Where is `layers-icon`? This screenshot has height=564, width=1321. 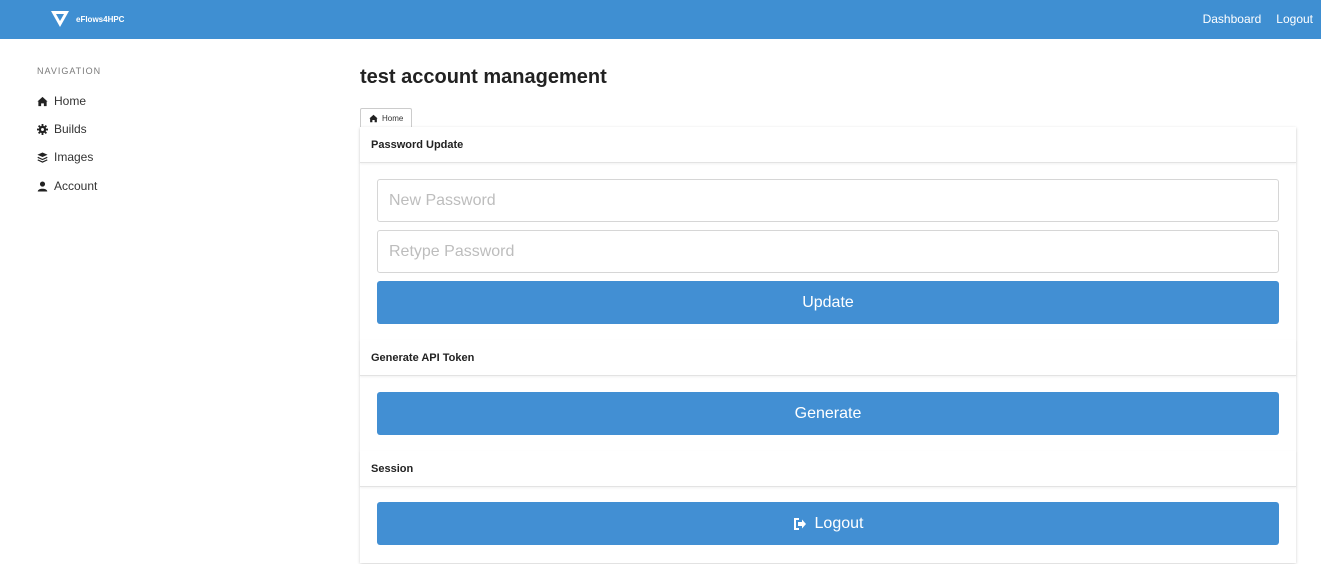 layers-icon is located at coordinates (42, 157).